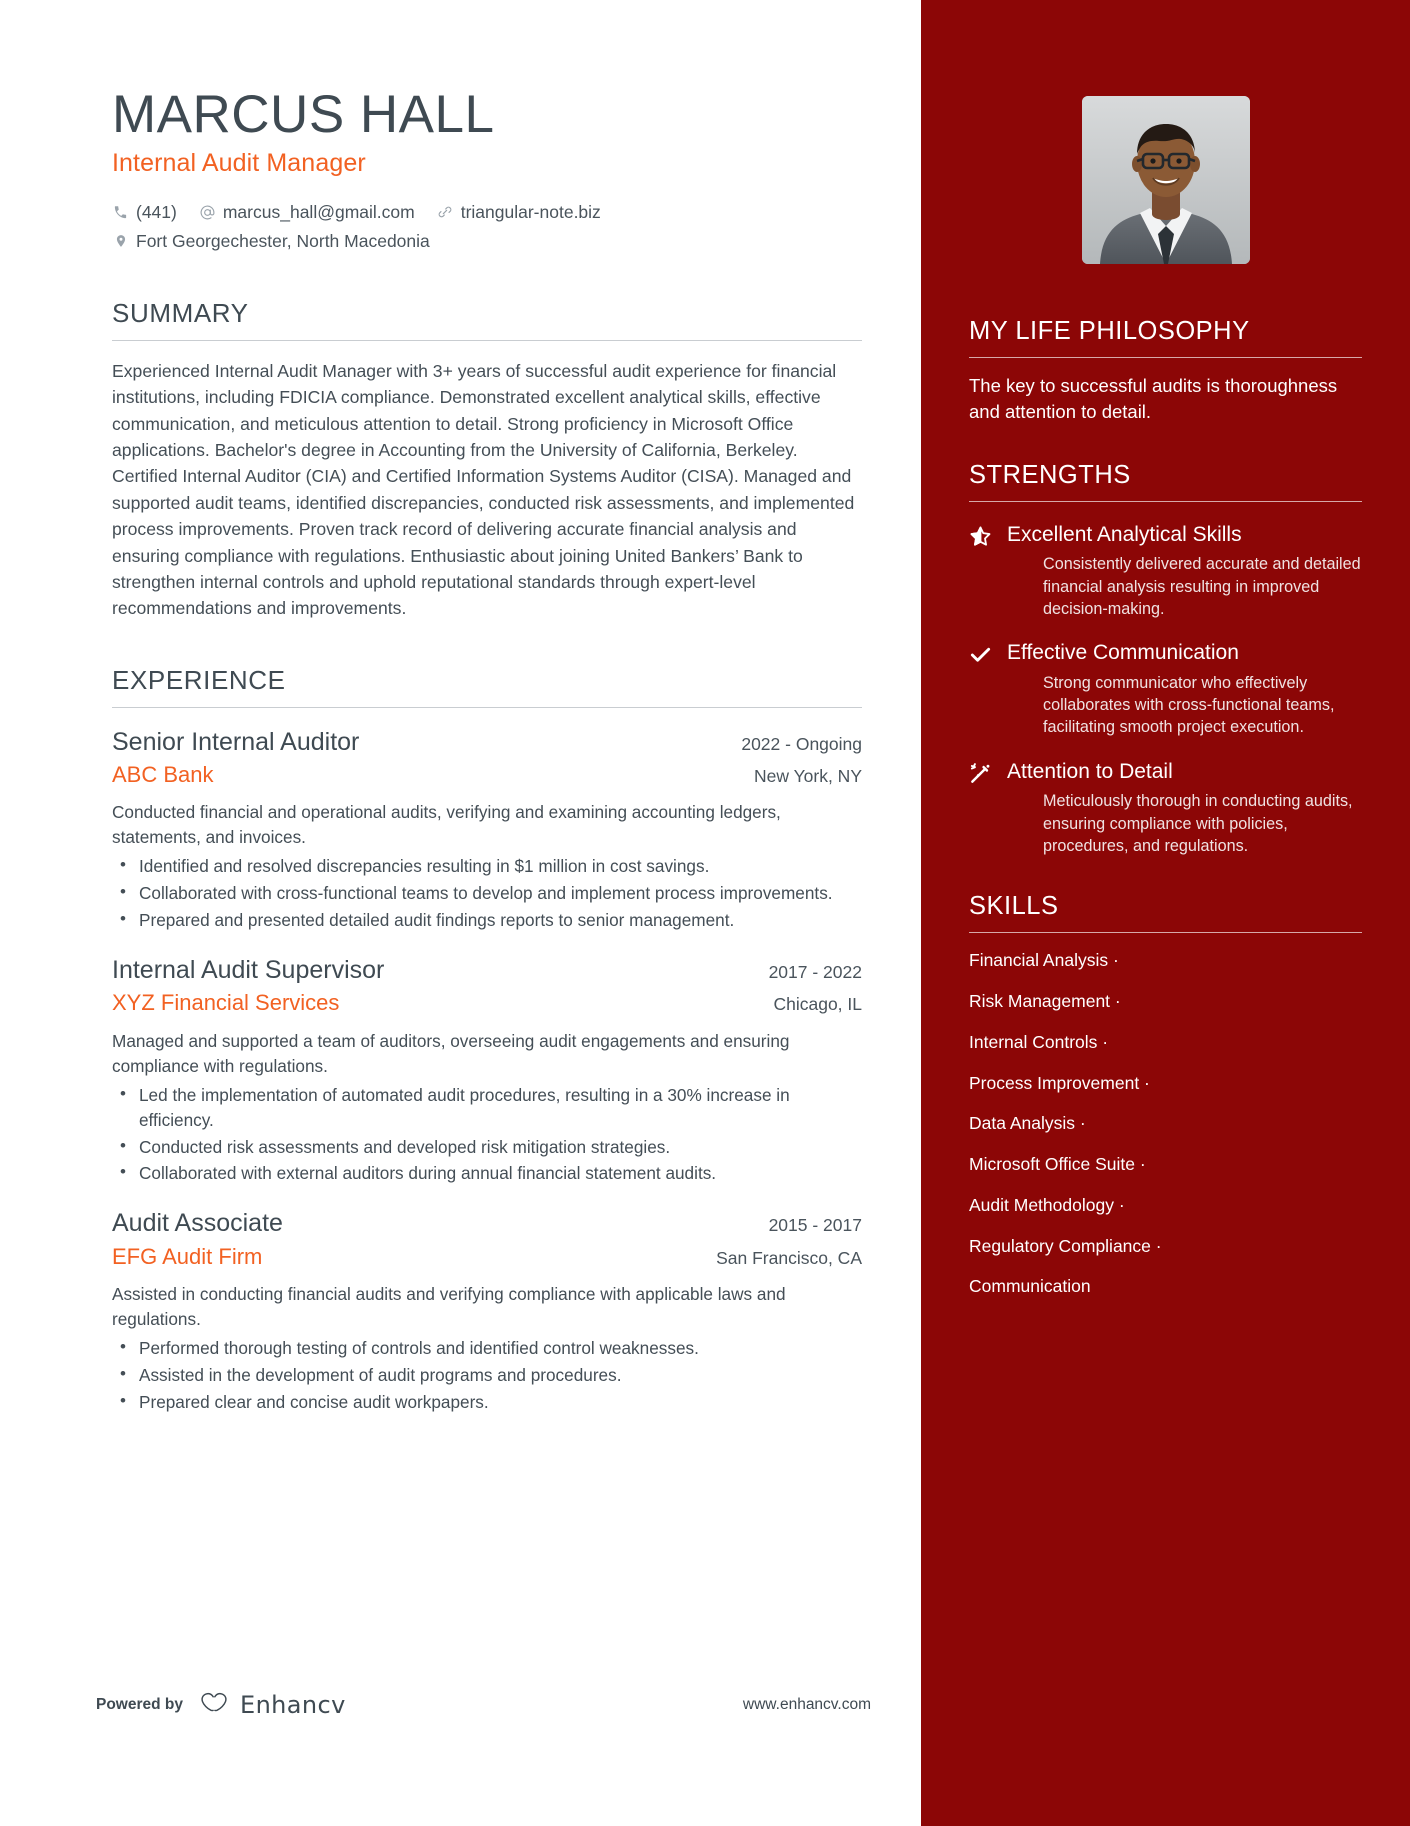 The height and width of the screenshot is (1826, 1410). I want to click on skill-item: Data Analysis ·, so click(1027, 1123).